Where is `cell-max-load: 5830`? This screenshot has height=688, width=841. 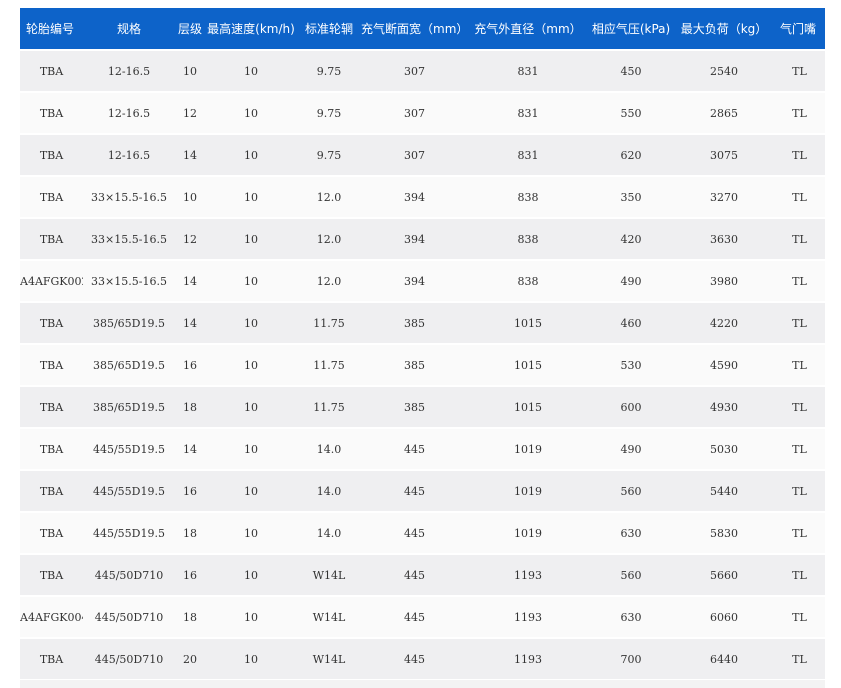 cell-max-load: 5830 is located at coordinates (724, 532).